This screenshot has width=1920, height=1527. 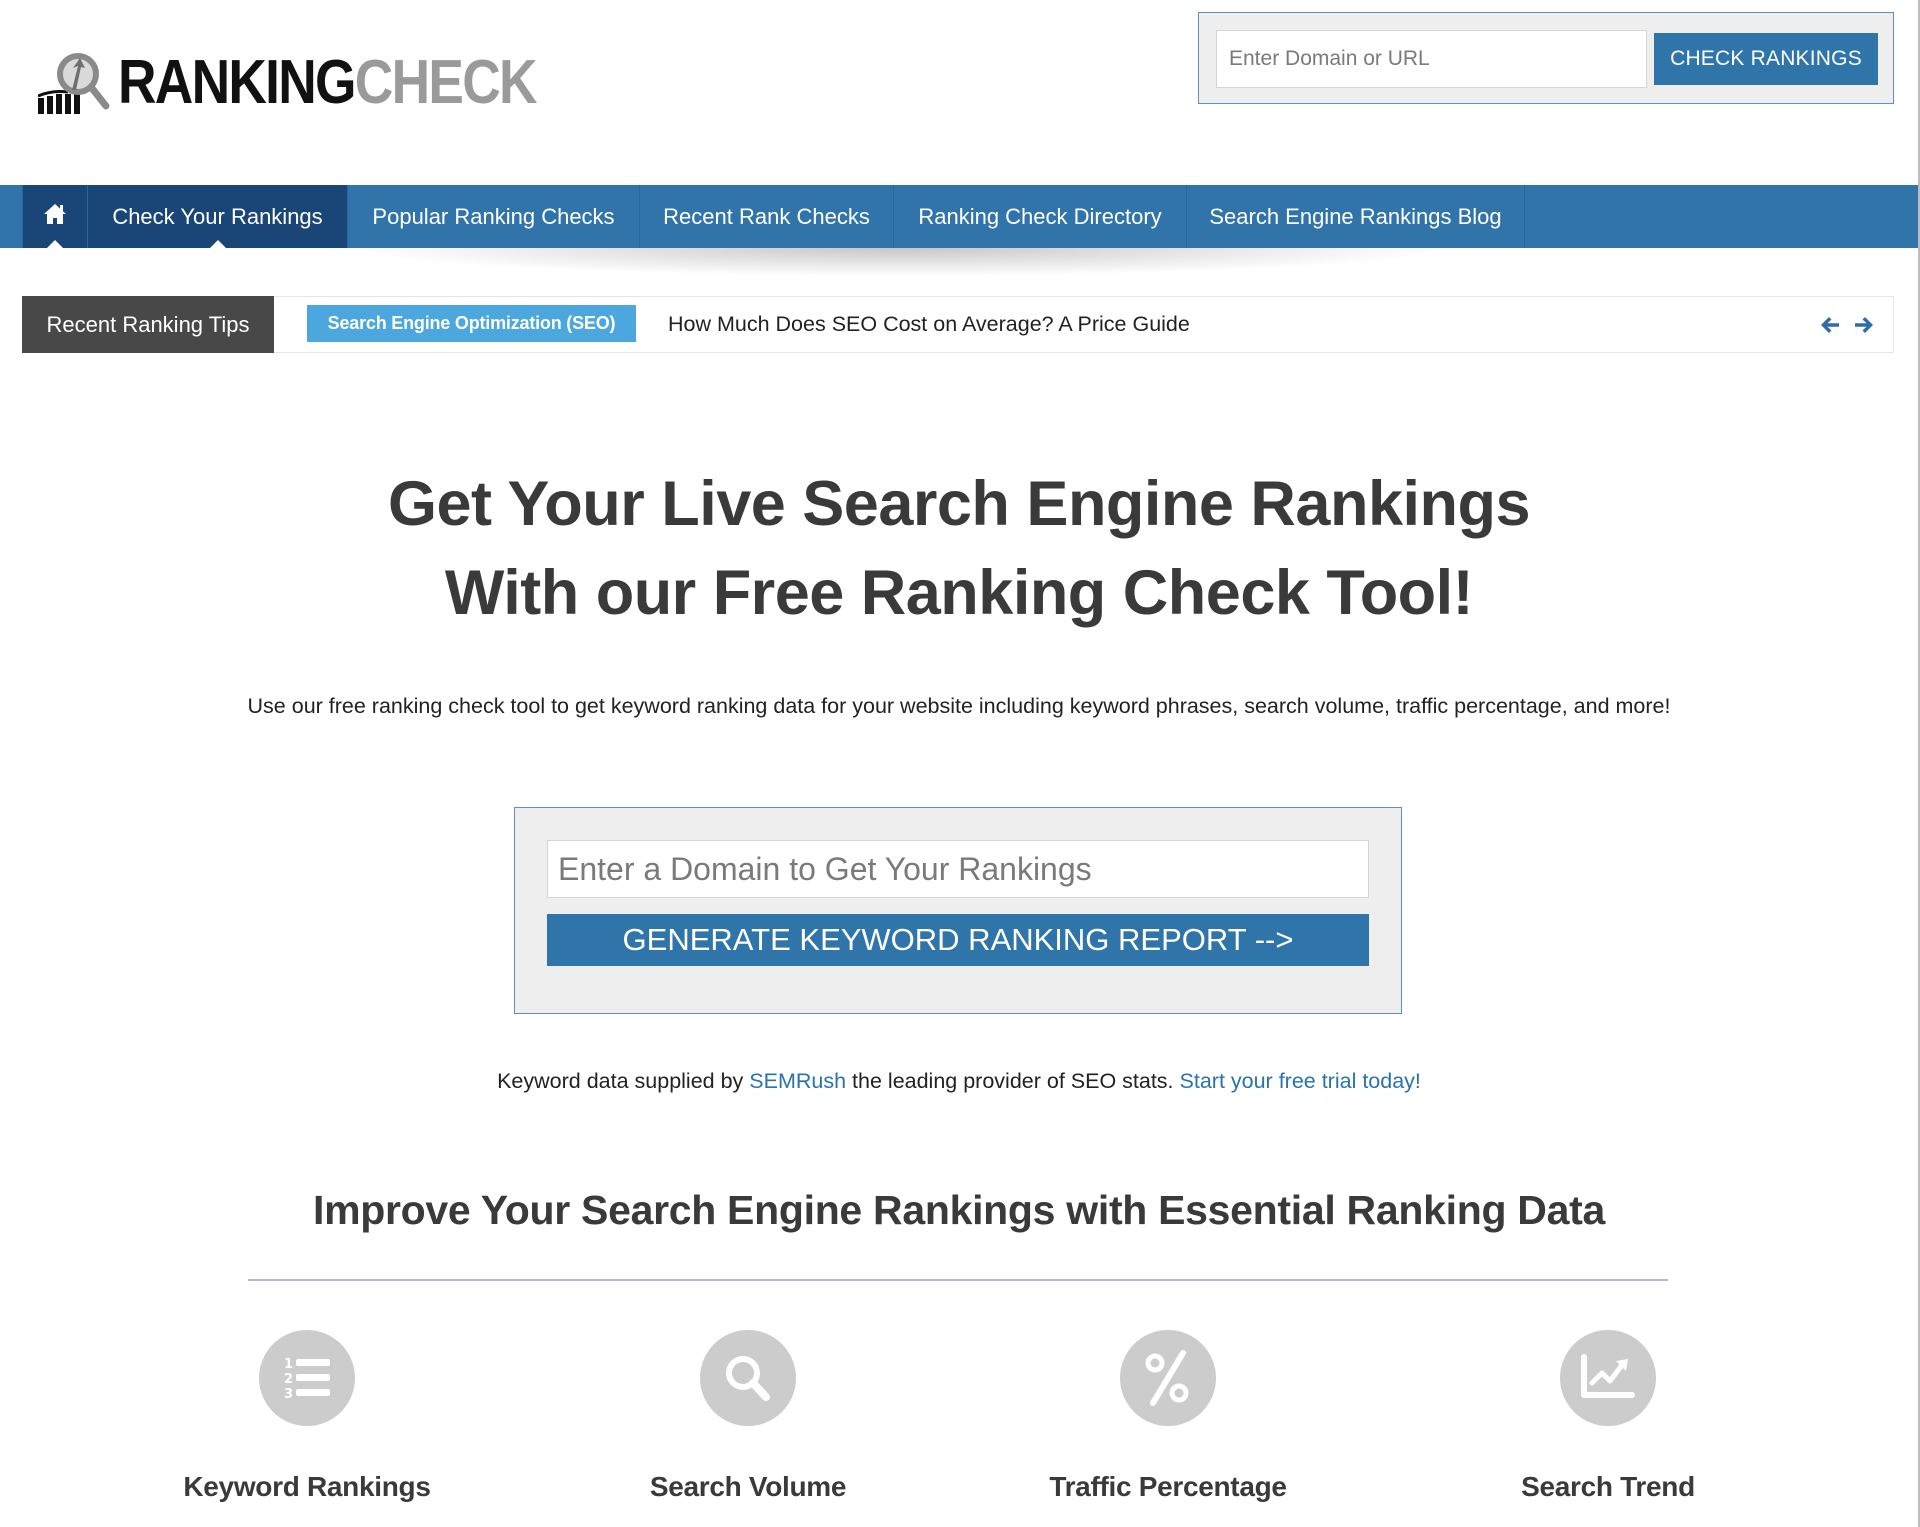 I want to click on nav-home, so click(x=55, y=216).